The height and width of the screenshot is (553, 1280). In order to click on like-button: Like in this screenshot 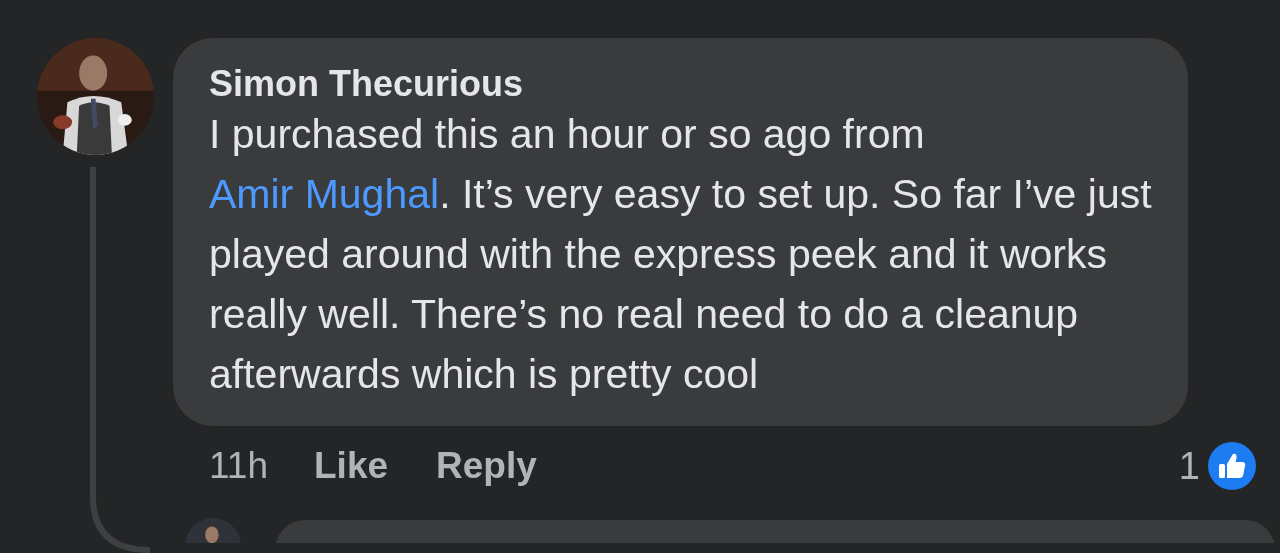, I will do `click(351, 466)`.